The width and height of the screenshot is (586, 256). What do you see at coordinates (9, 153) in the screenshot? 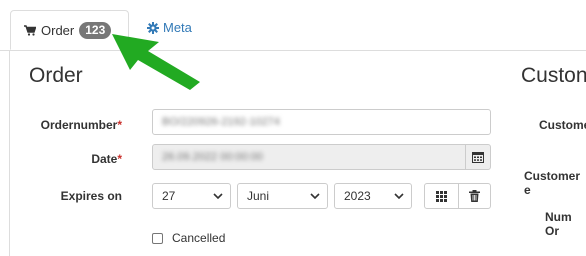
I see `panel-border` at bounding box center [9, 153].